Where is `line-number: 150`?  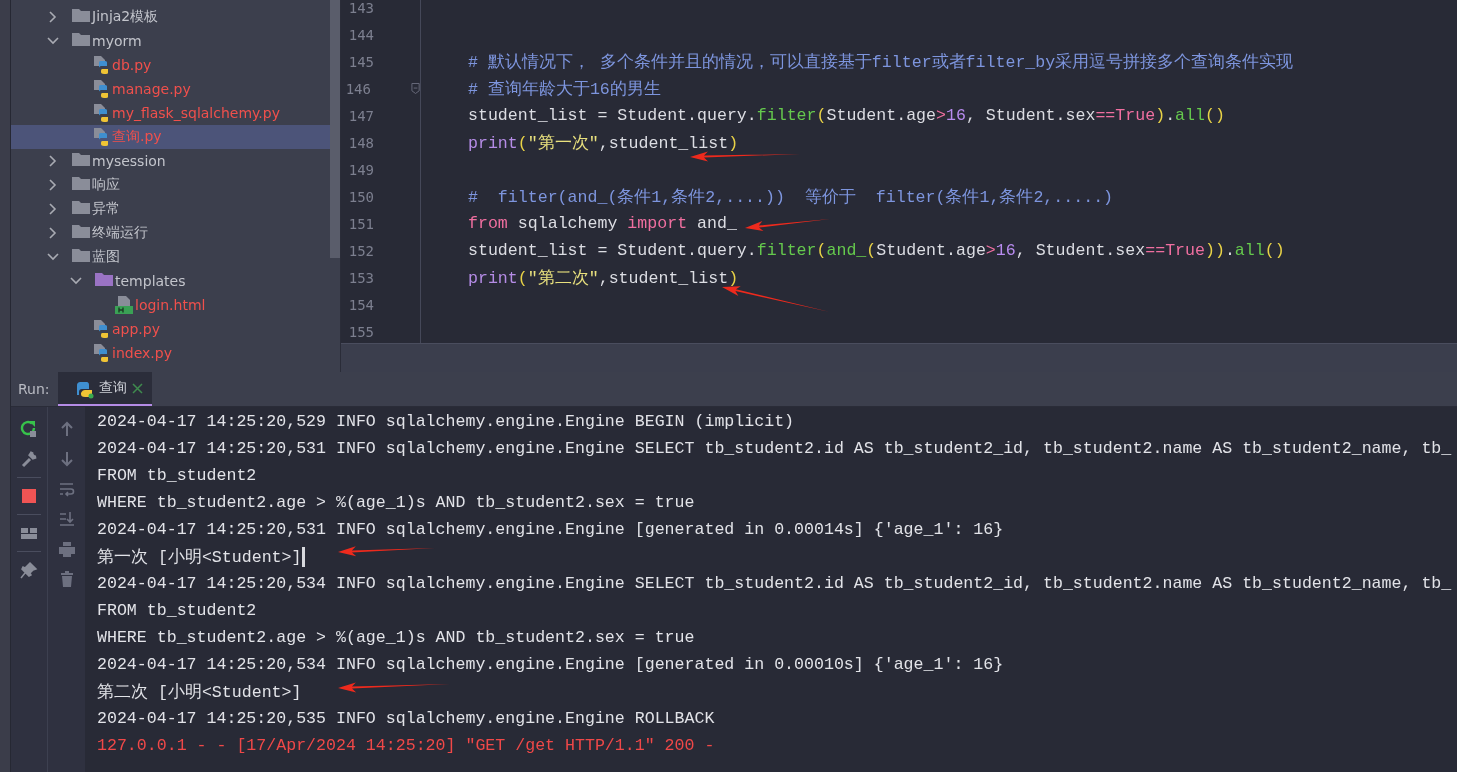 line-number: 150 is located at coordinates (360, 196).